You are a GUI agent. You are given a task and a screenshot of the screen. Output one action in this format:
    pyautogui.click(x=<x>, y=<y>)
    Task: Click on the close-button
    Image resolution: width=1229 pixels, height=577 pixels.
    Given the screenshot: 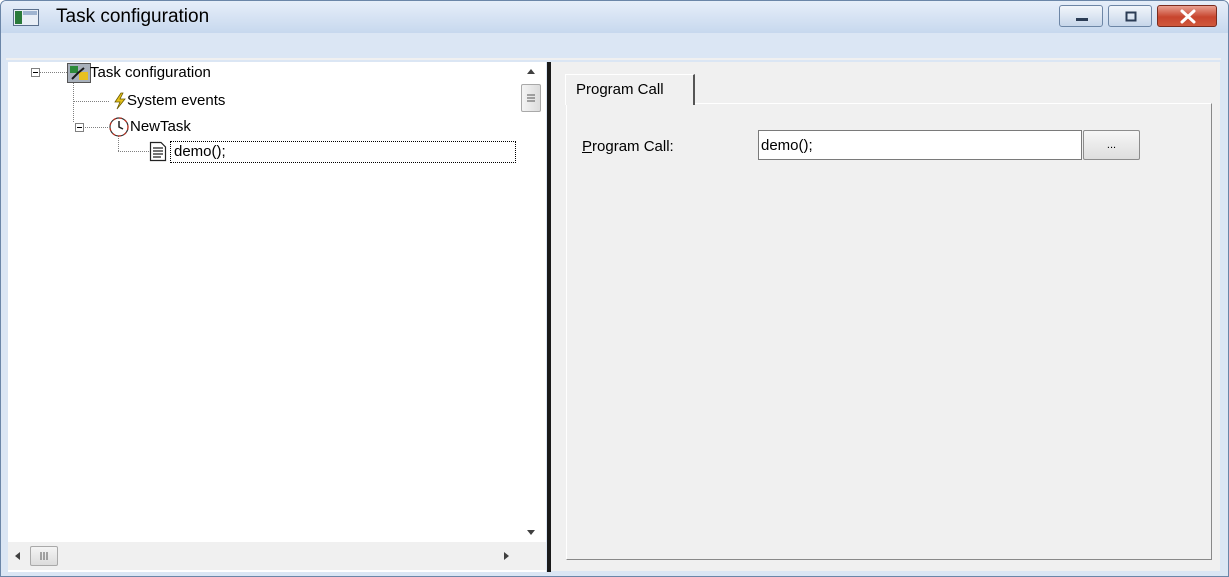 What is the action you would take?
    pyautogui.click(x=1187, y=16)
    